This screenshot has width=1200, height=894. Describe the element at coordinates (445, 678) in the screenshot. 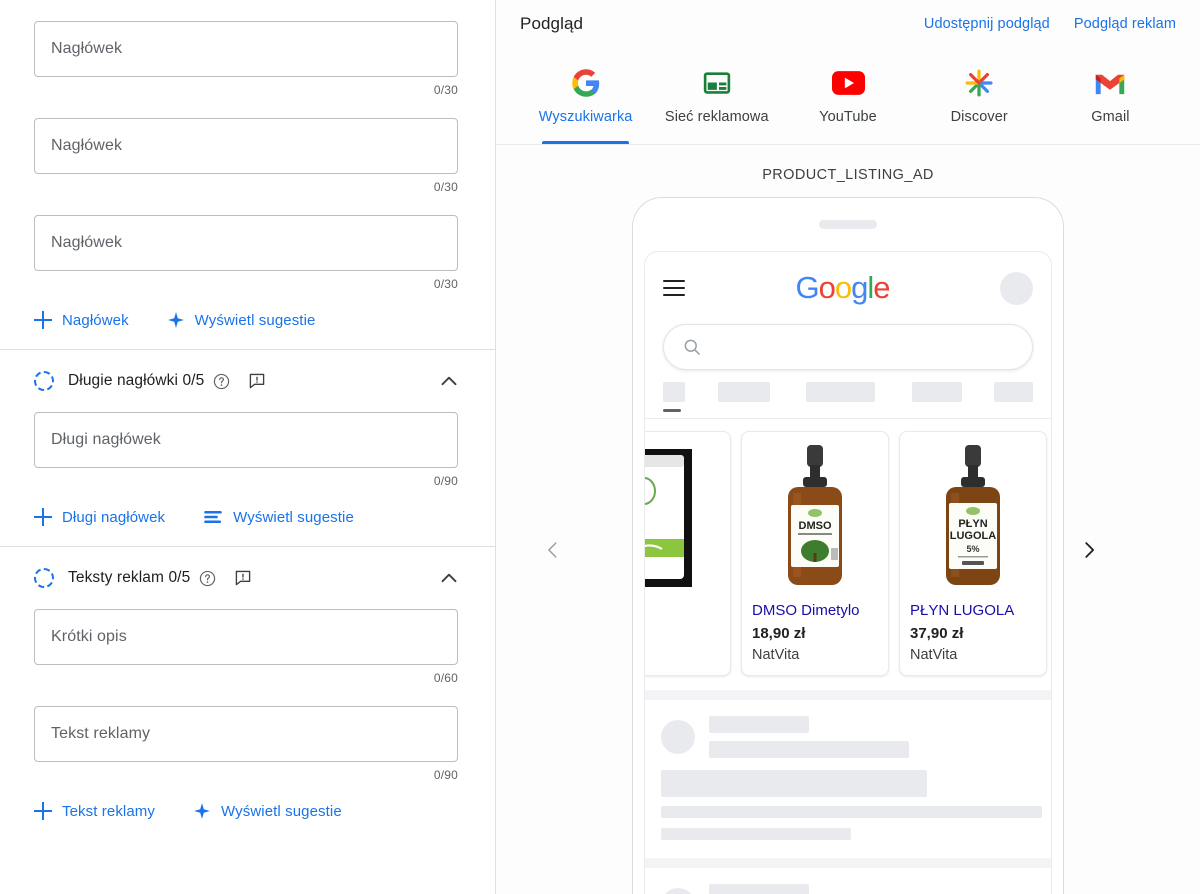

I see `short-description-counter: 0/60` at that location.